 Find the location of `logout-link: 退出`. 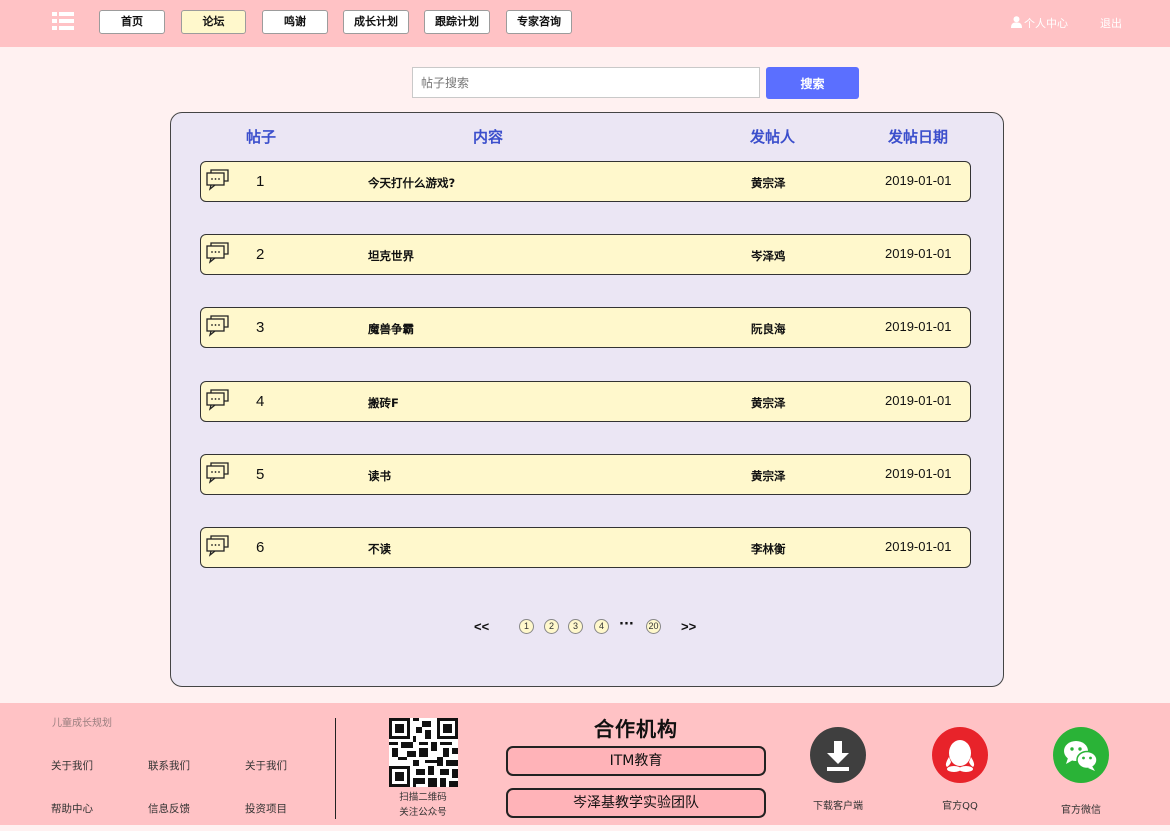

logout-link: 退出 is located at coordinates (1111, 23).